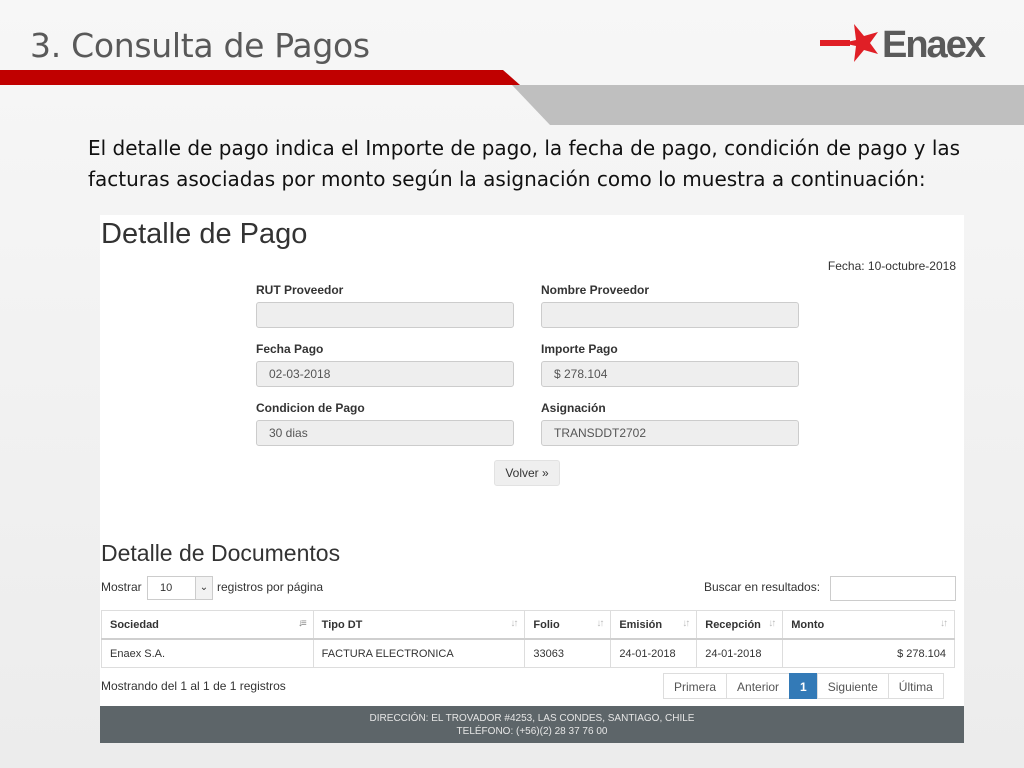  Describe the element at coordinates (204, 234) in the screenshot. I see `detalle-pago-heading: Detalle de Pago` at that location.